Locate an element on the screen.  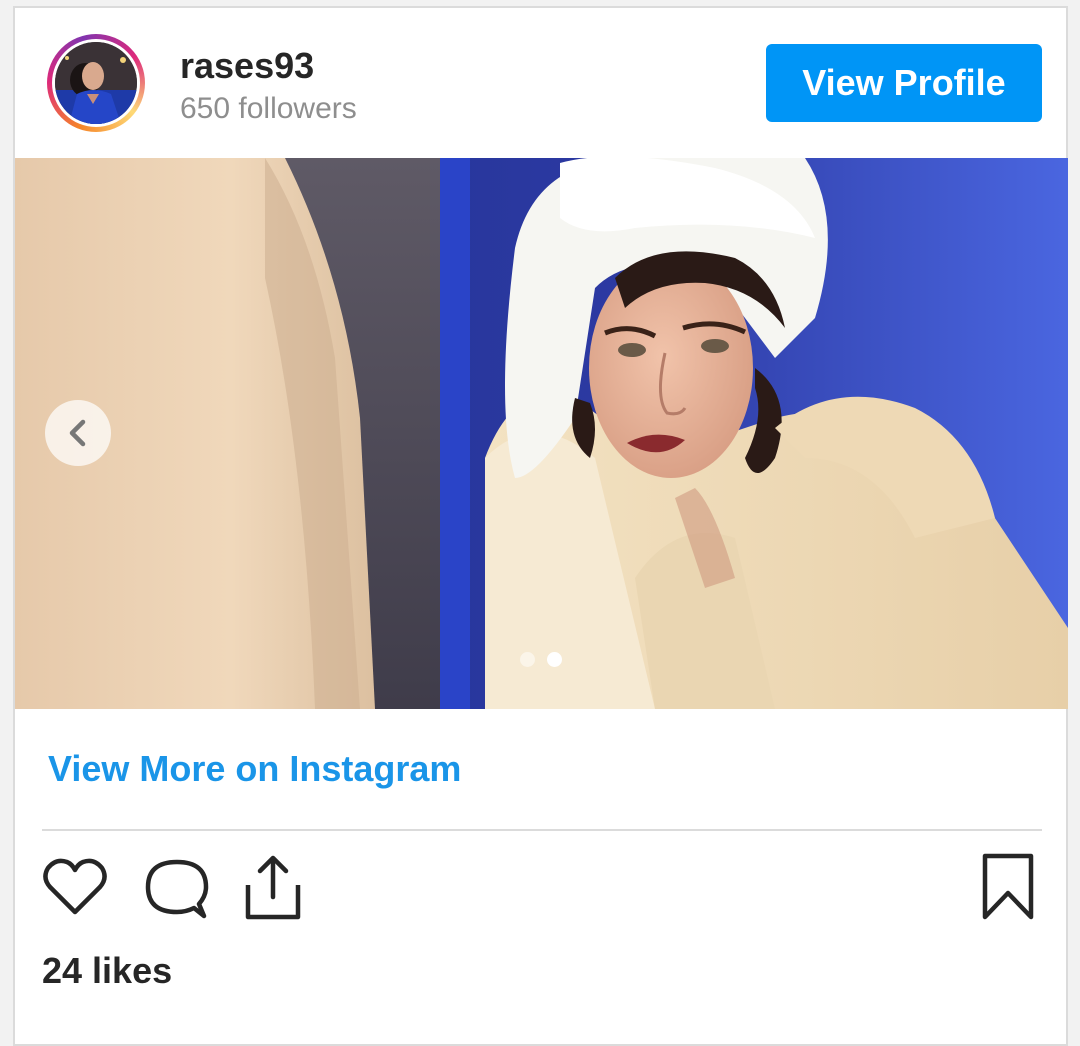
view-profile-button: View Profile is located at coordinates (904, 83).